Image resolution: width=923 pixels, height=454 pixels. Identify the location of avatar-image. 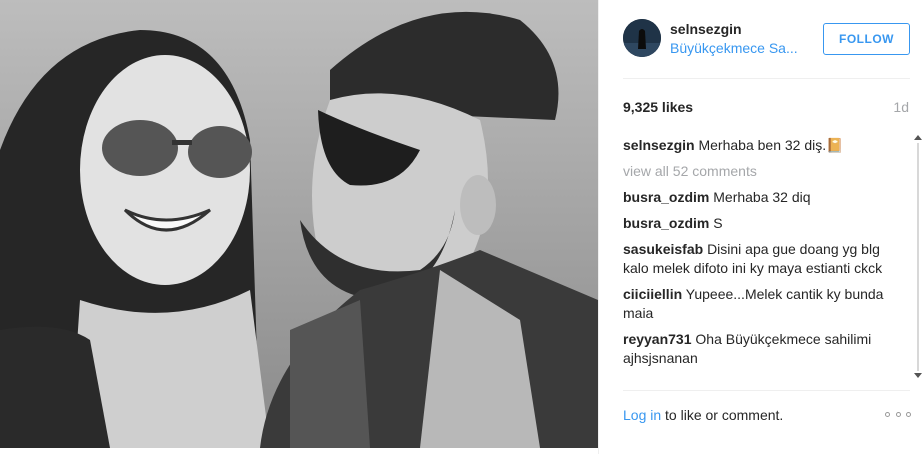
(642, 38).